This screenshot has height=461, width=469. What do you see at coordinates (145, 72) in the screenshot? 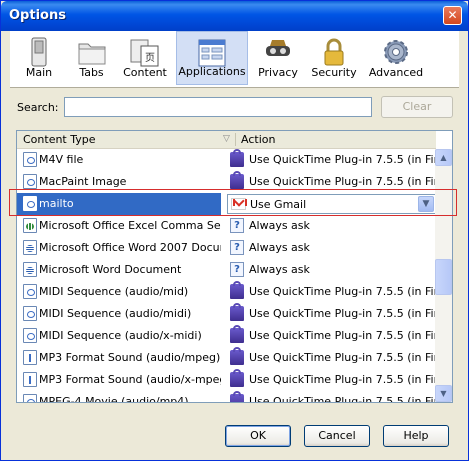
I see `pane-label: Content` at bounding box center [145, 72].